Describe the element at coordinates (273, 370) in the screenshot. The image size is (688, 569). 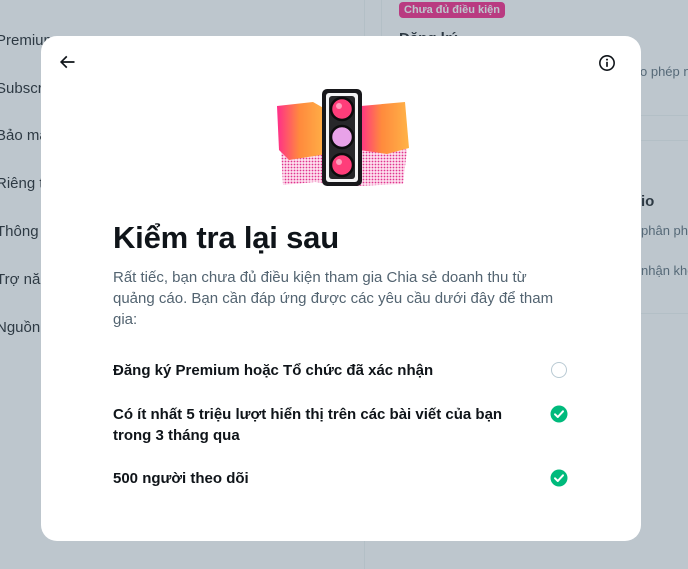
I see `requirement-premium-label: Đăng ký Premium hoặc Tổ chức đã xác nhận` at that location.